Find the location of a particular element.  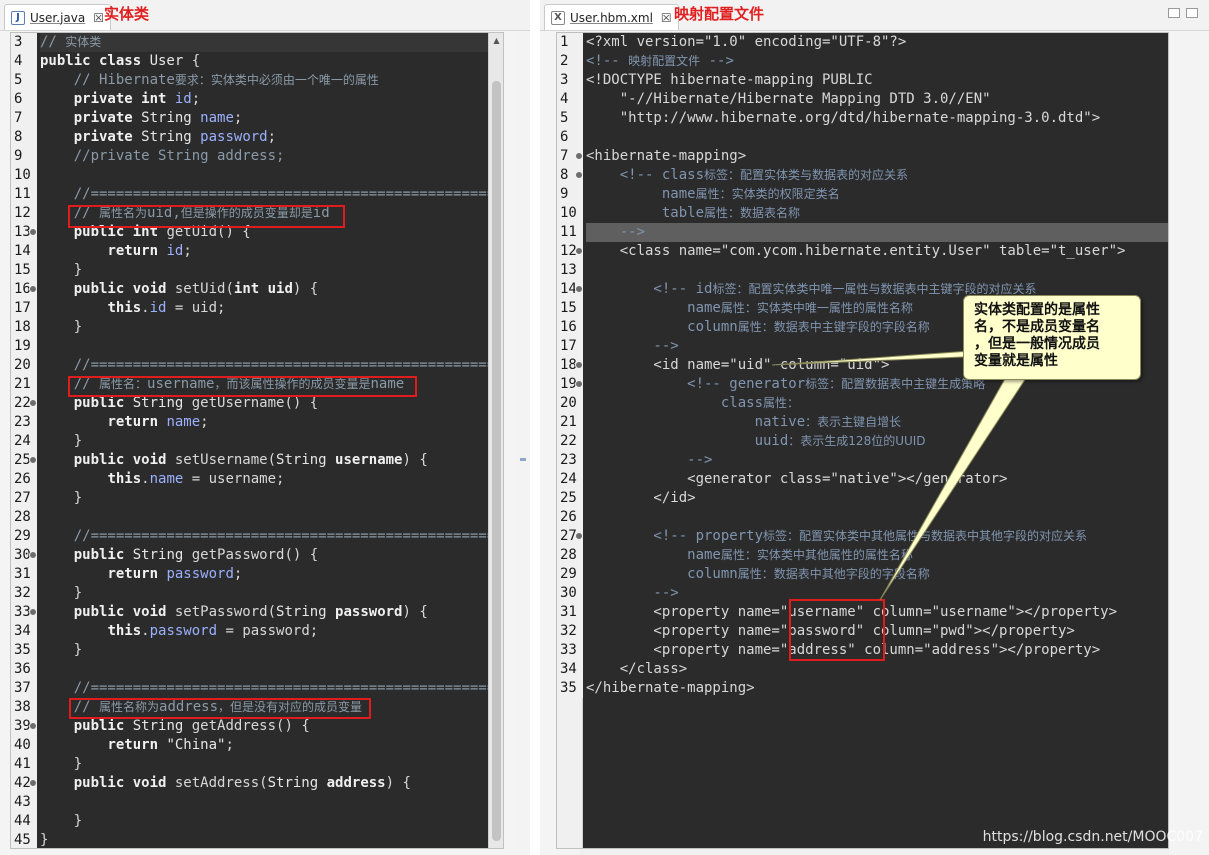

code-line: 16 public void setUid(int uid) { is located at coordinates (257, 289).